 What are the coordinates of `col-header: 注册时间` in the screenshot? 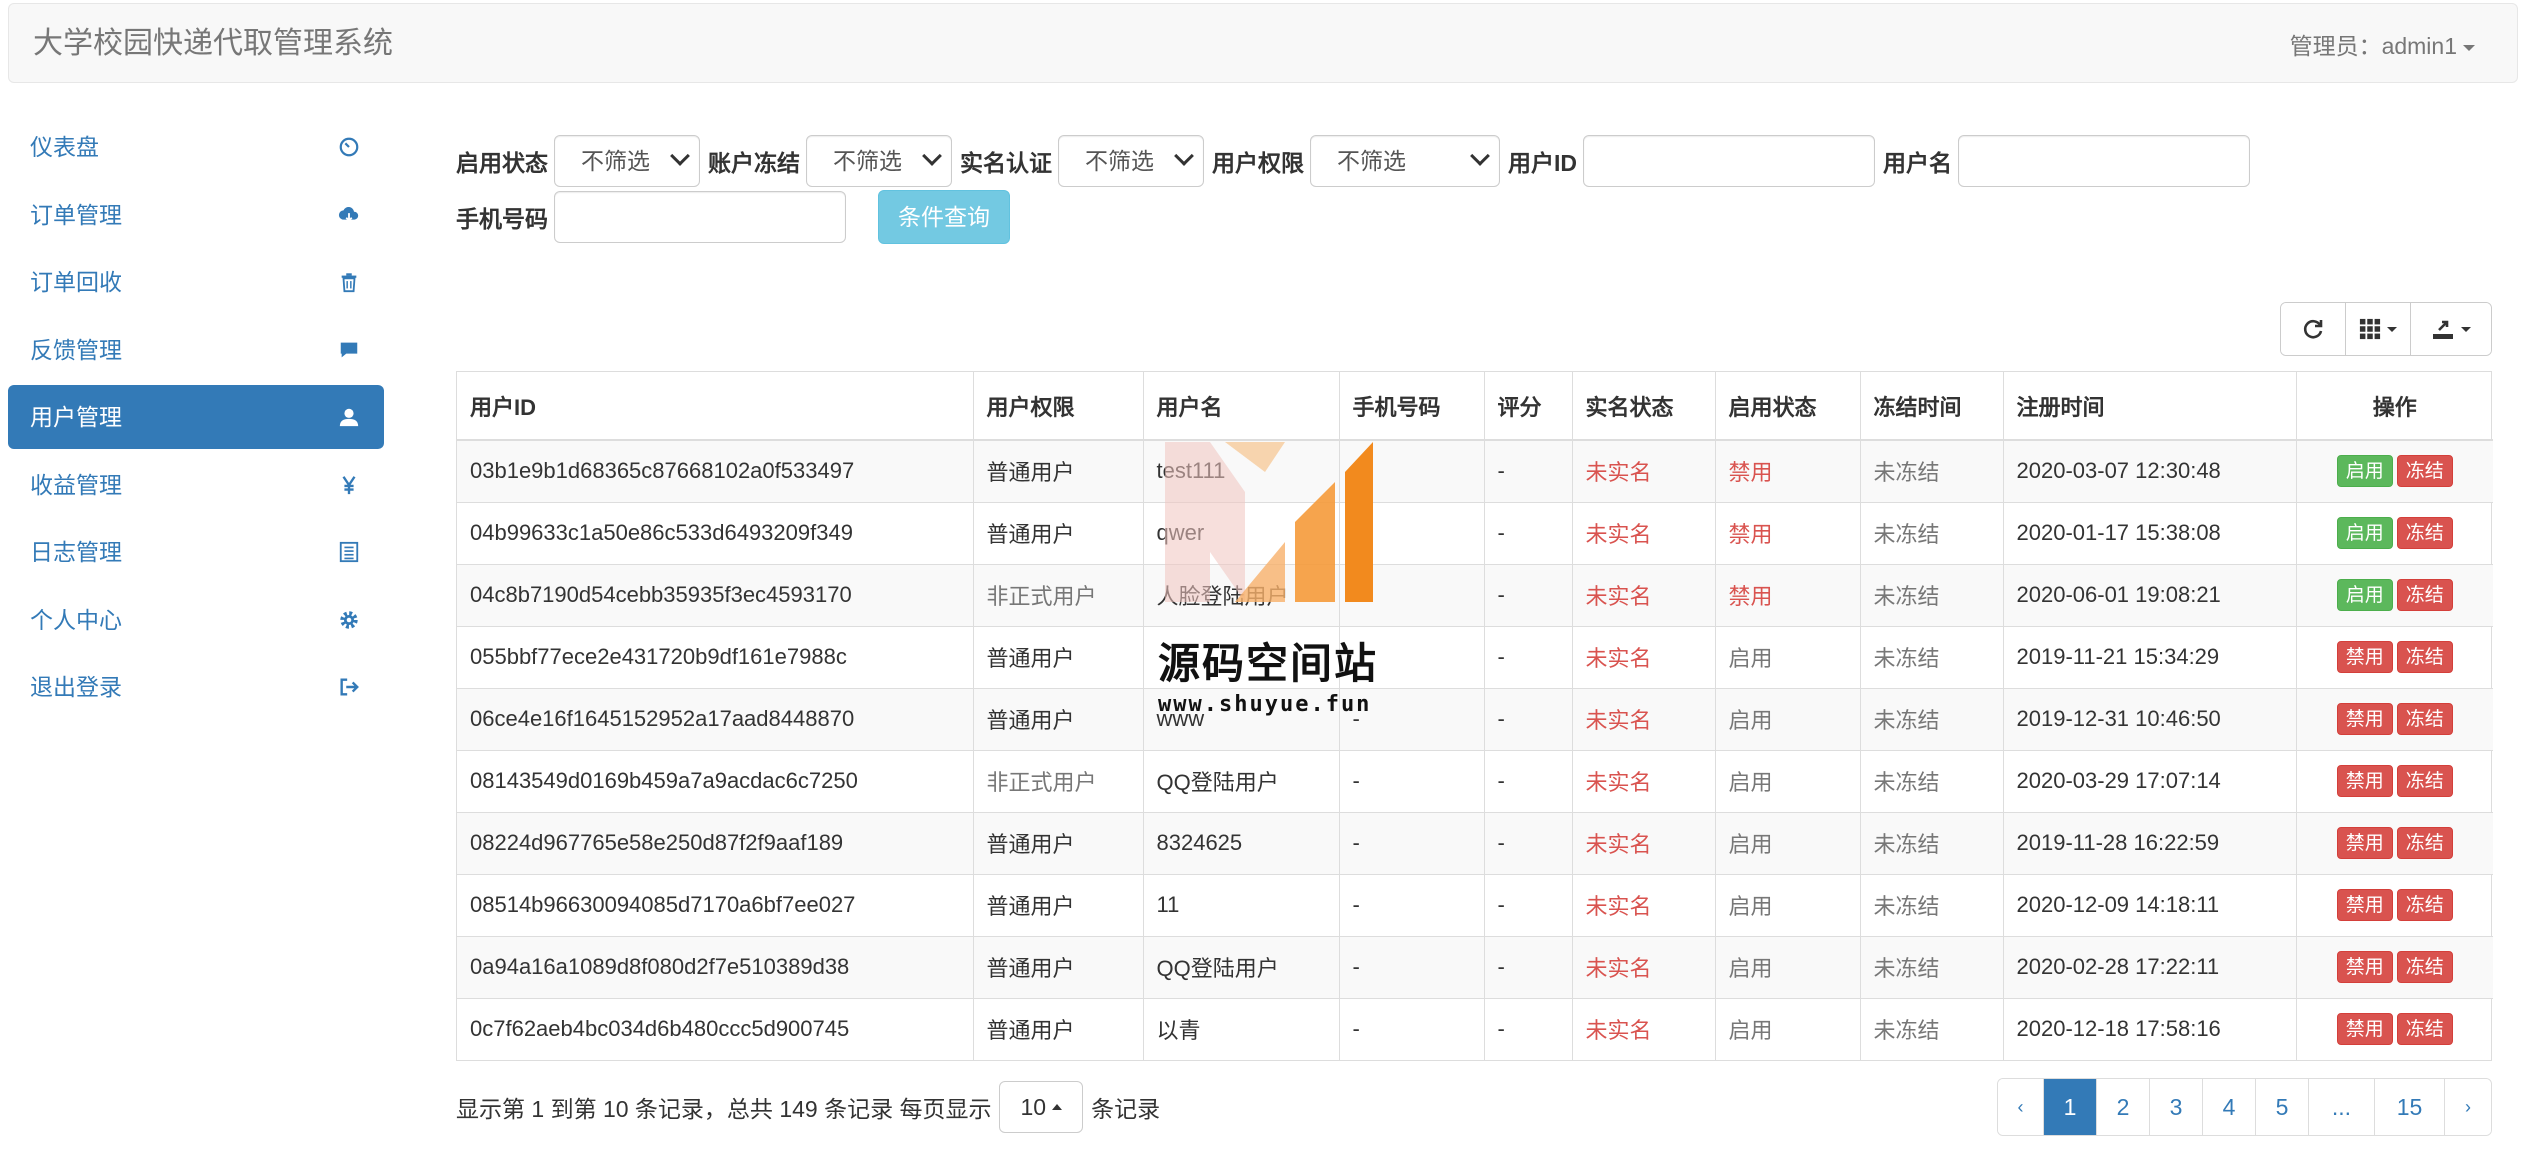 It's located at (2150, 406).